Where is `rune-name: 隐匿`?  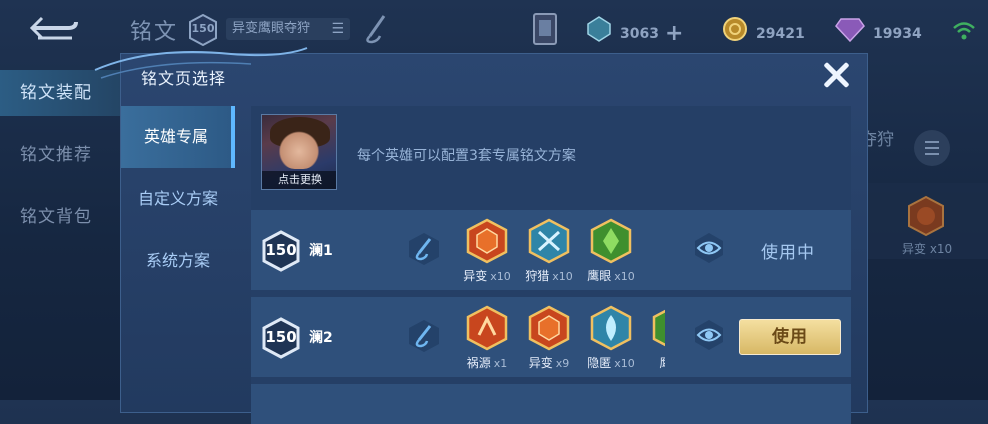
rune-name: 隐匿 is located at coordinates (599, 363).